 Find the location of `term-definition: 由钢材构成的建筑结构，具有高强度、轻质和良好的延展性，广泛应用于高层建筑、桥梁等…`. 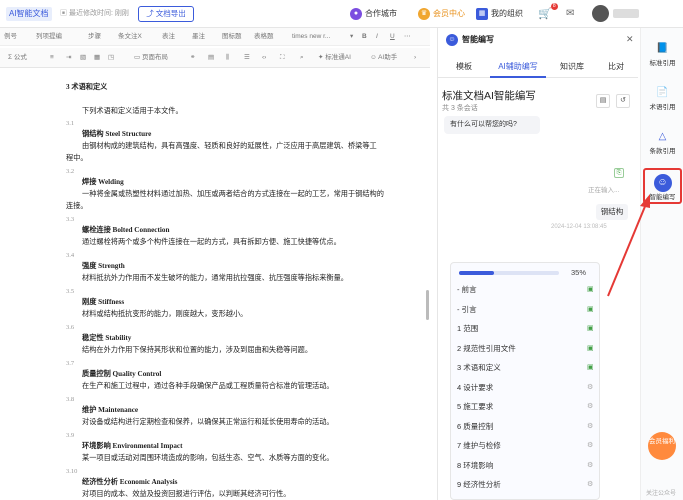

term-definition: 由钢材构成的建筑结构，具有高强度、轻质和良好的延展性，广泛应用于高层建筑、桥梁等… is located at coordinates (229, 146).